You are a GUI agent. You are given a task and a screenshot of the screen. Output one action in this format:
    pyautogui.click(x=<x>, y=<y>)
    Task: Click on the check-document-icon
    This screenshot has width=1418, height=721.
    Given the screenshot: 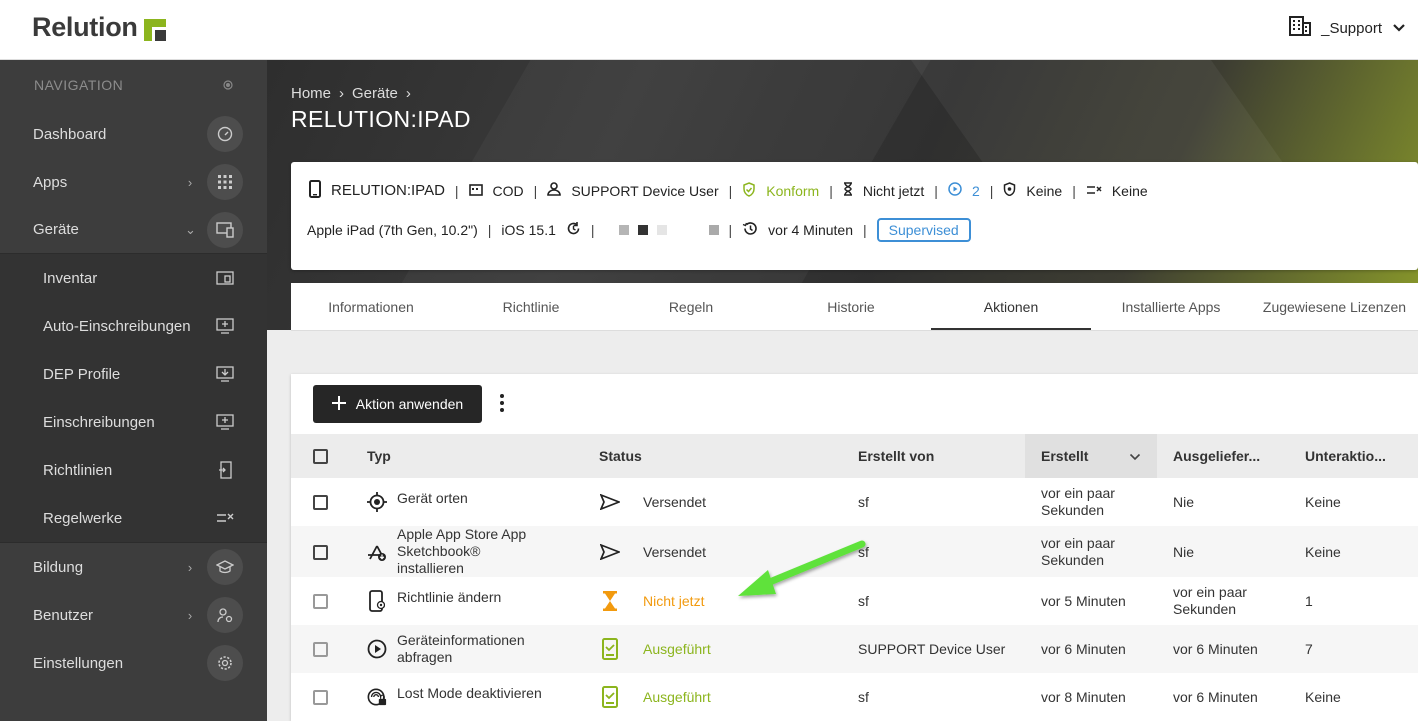 What is the action you would take?
    pyautogui.click(x=610, y=649)
    